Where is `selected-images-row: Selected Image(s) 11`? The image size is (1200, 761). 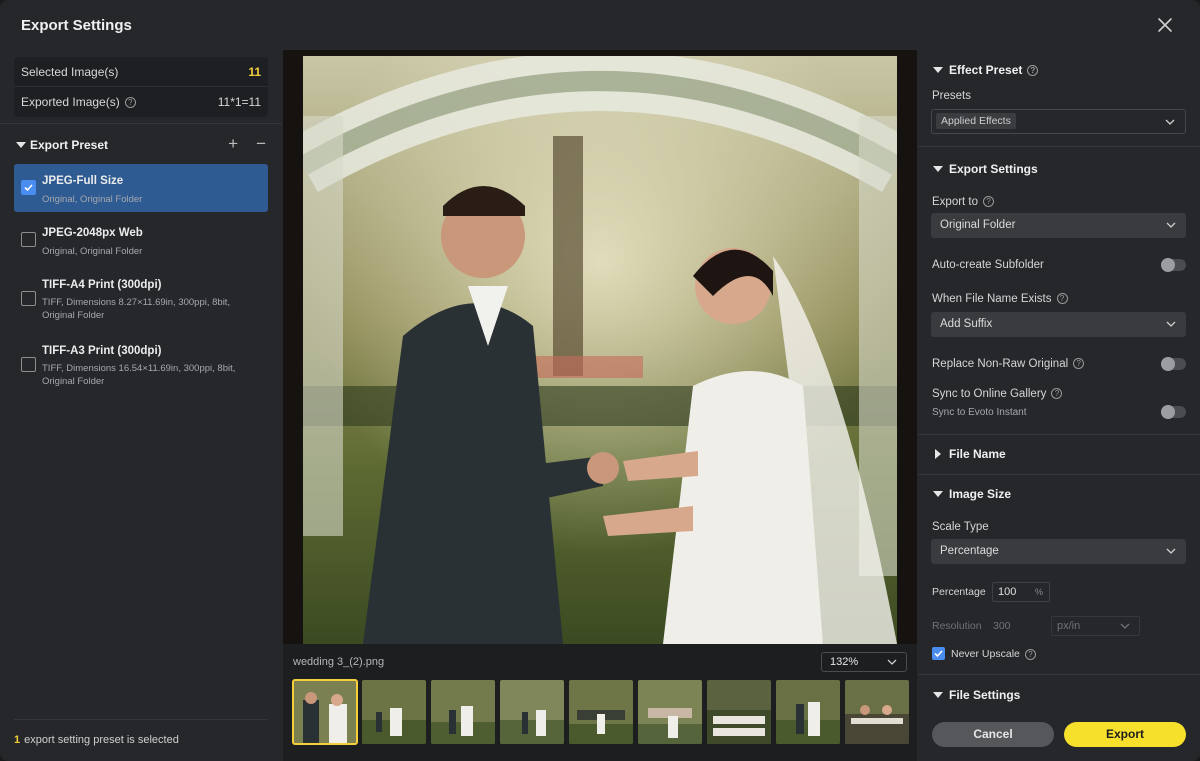 selected-images-row: Selected Image(s) 11 is located at coordinates (141, 72).